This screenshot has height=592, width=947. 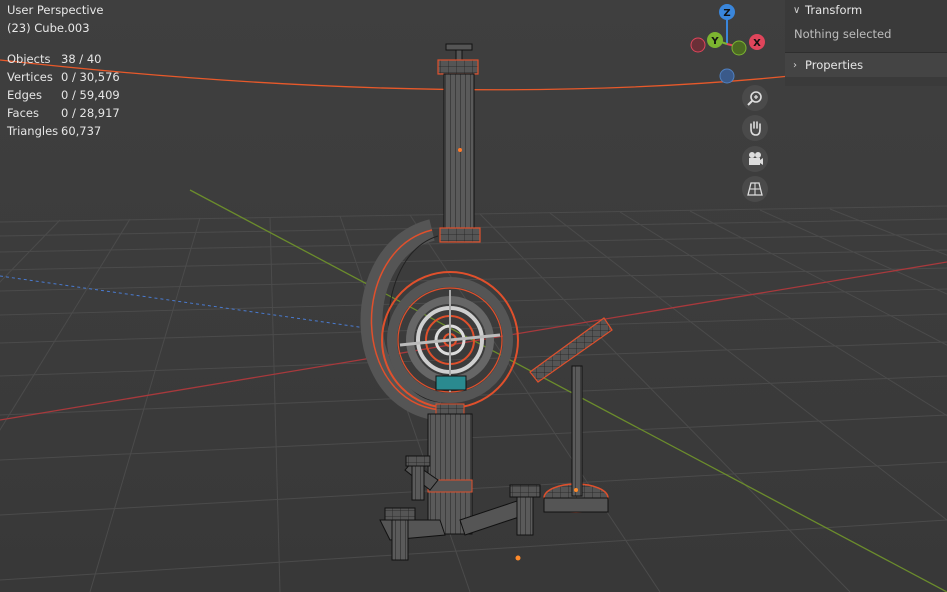 What do you see at coordinates (24, 95) in the screenshot?
I see `stat-label: Edges` at bounding box center [24, 95].